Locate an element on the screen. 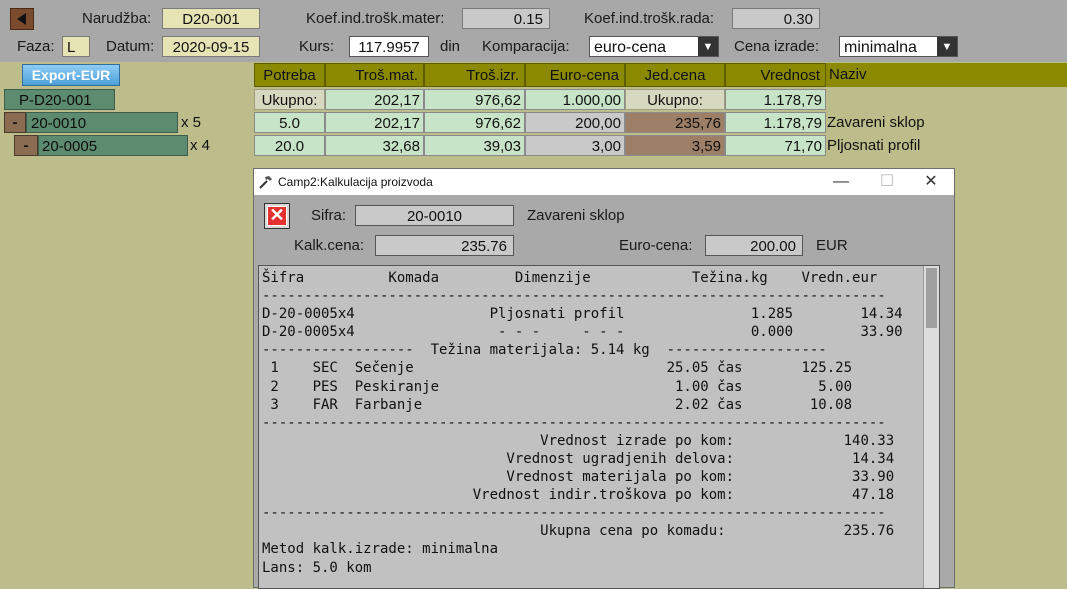  table-cell: 20.0 is located at coordinates (289, 145).